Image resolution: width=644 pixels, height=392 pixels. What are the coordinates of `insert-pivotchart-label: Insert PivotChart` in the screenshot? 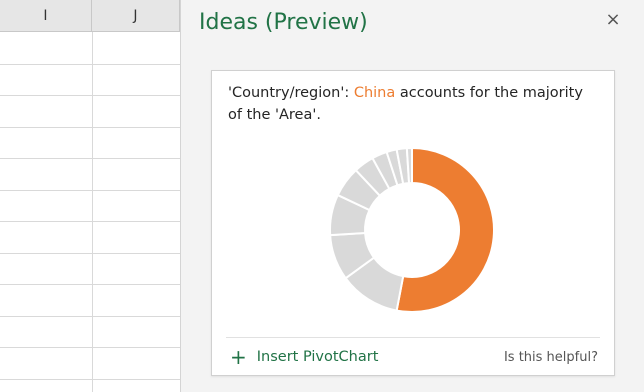 It's located at (317, 357).